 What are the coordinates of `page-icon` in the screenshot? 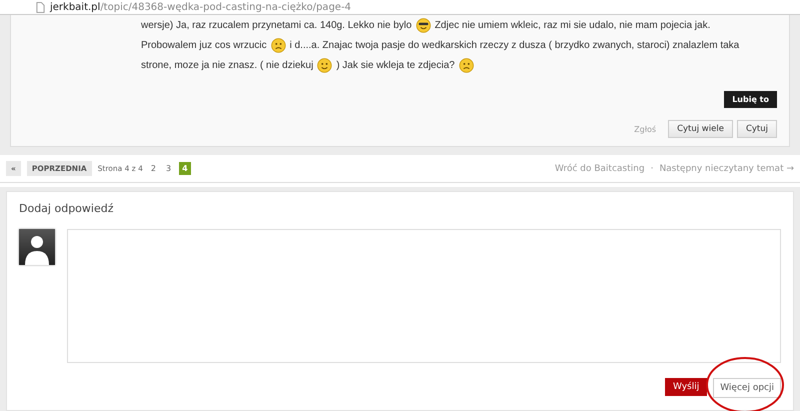 It's located at (40, 7).